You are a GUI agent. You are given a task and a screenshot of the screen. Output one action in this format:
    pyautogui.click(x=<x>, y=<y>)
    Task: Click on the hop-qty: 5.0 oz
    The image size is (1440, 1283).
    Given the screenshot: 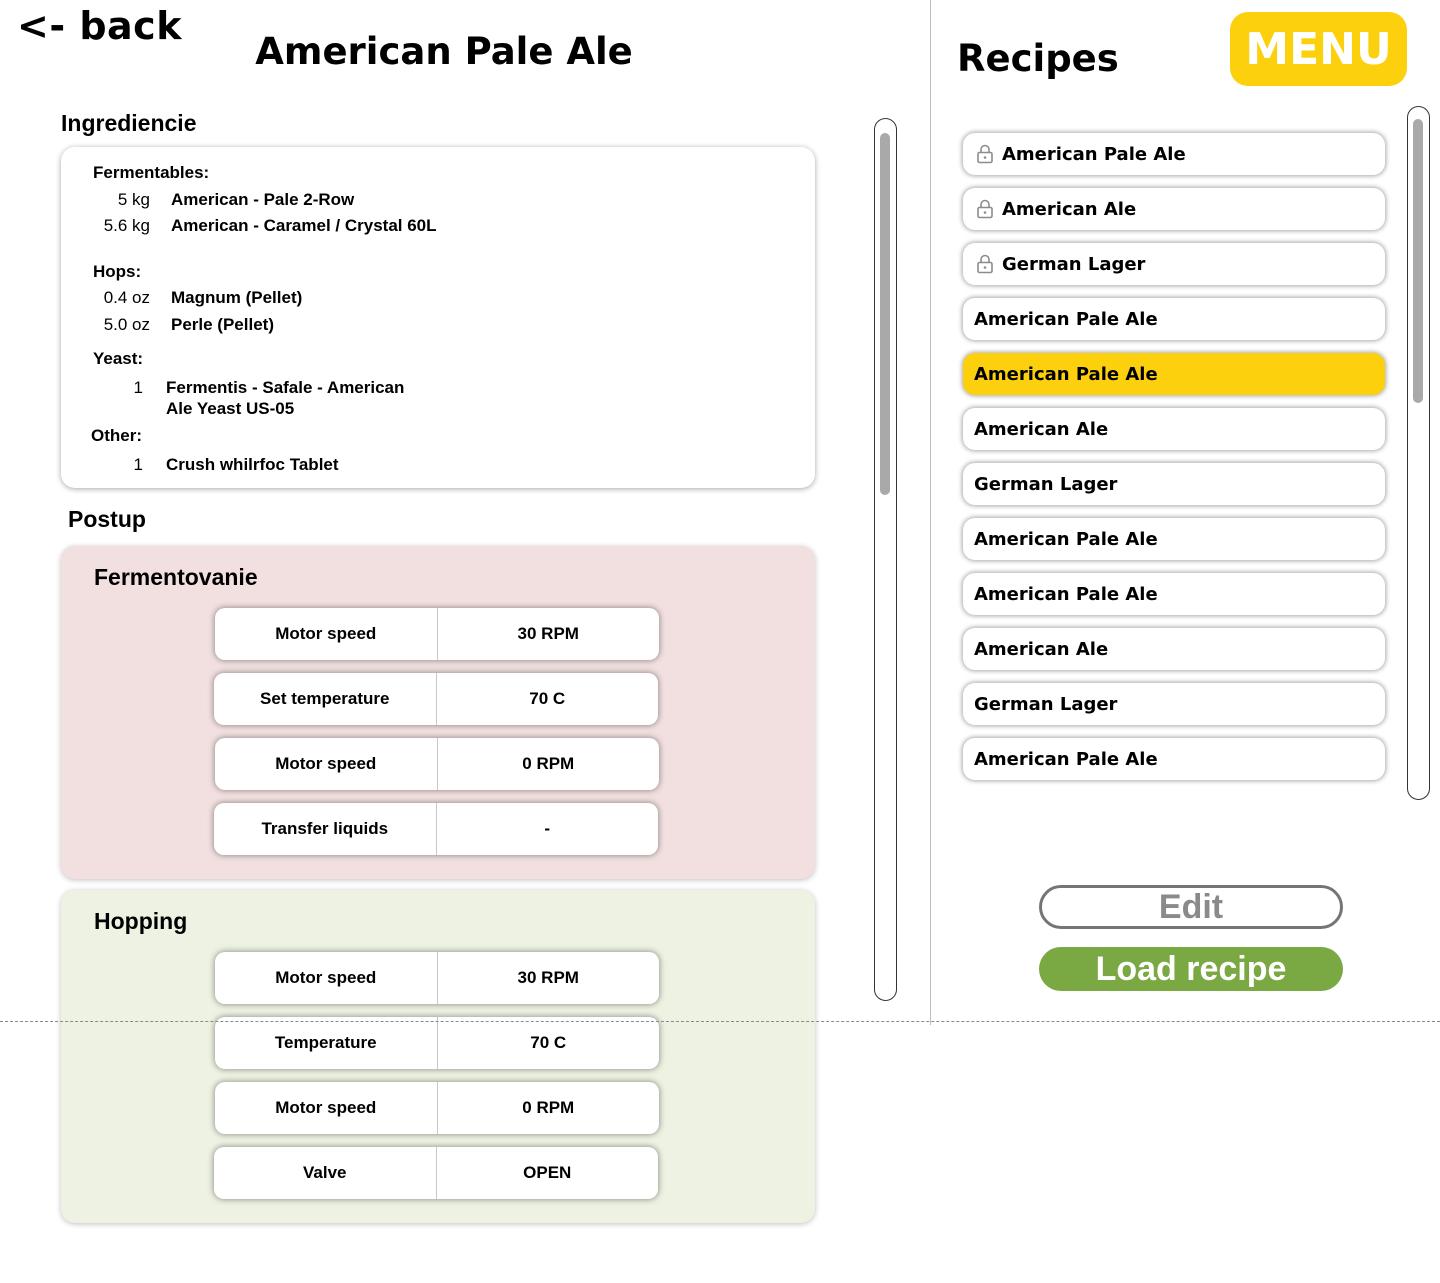 What is the action you would take?
    pyautogui.click(x=126, y=324)
    